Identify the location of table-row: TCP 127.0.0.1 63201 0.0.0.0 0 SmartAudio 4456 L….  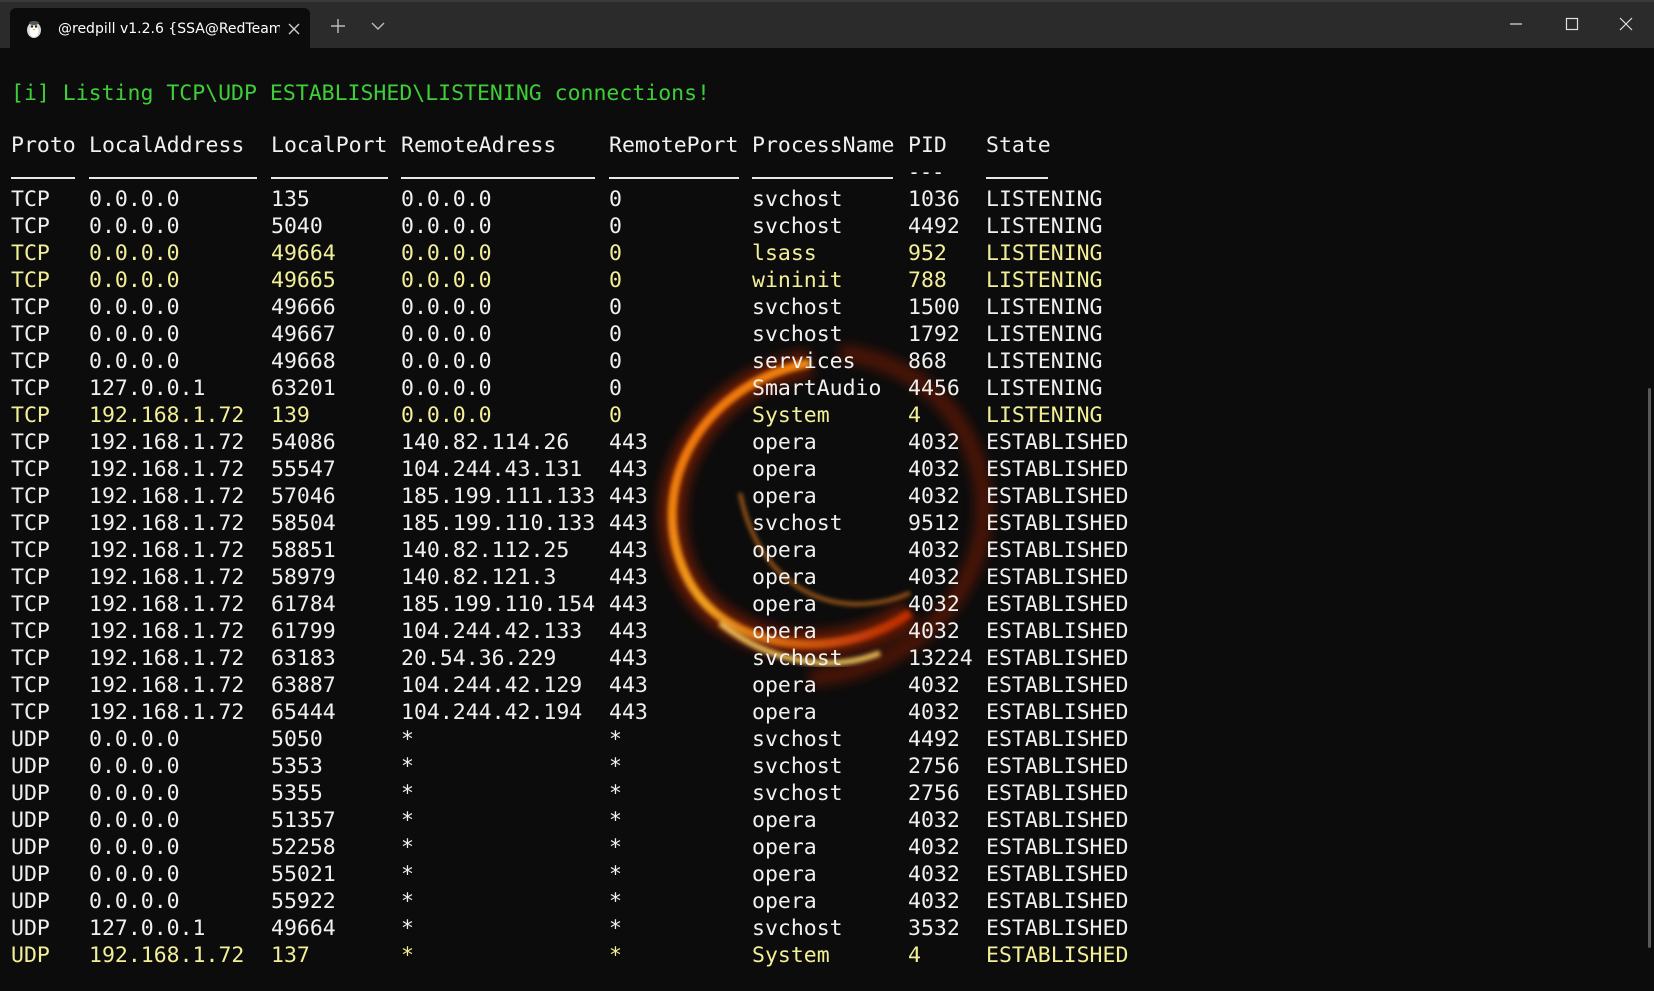
(571, 388).